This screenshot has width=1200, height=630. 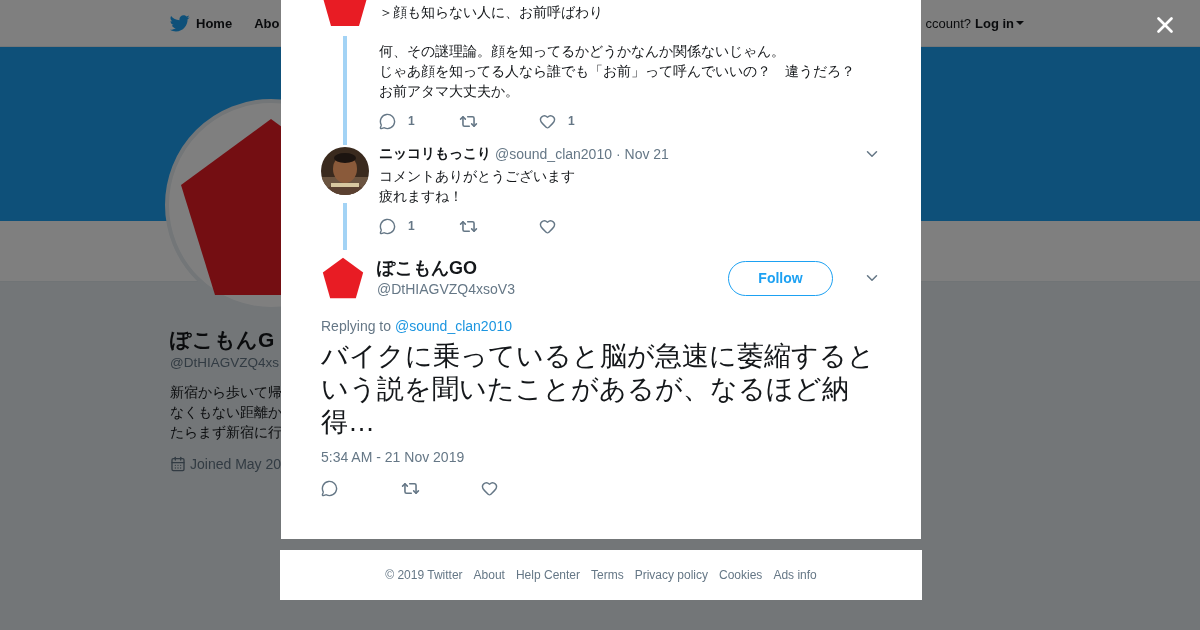 I want to click on profile-name: ぽこもんG, so click(x=222, y=340).